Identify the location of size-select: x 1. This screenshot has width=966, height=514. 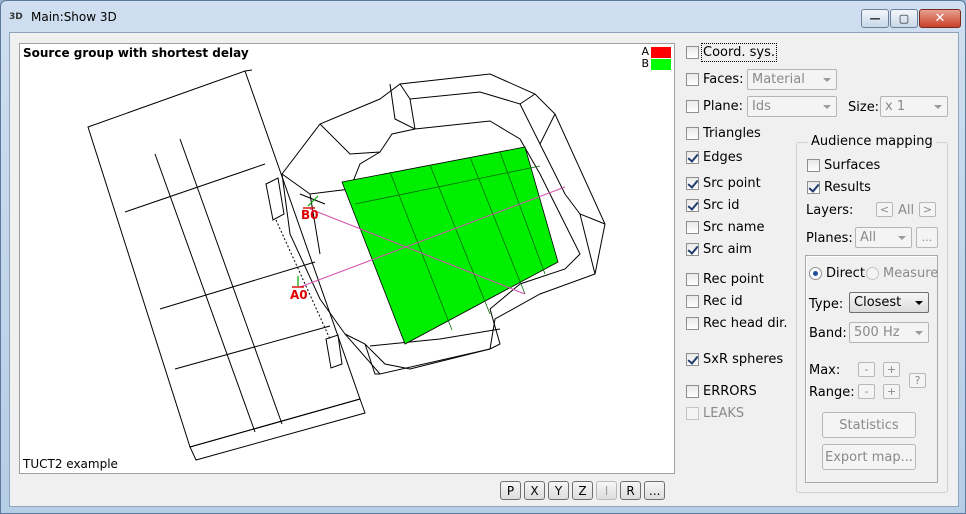
(914, 106).